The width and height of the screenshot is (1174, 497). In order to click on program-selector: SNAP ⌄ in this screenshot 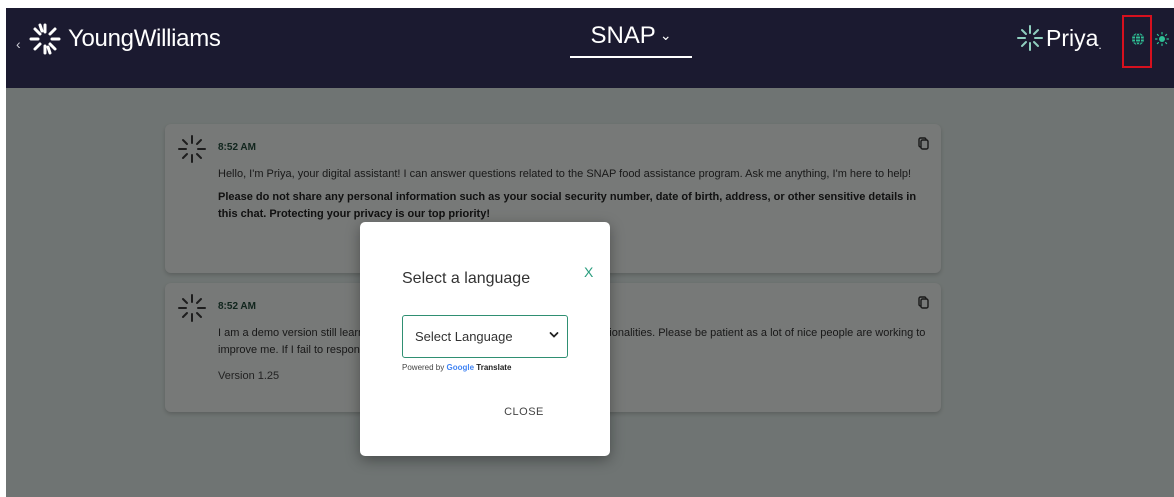, I will do `click(631, 40)`.